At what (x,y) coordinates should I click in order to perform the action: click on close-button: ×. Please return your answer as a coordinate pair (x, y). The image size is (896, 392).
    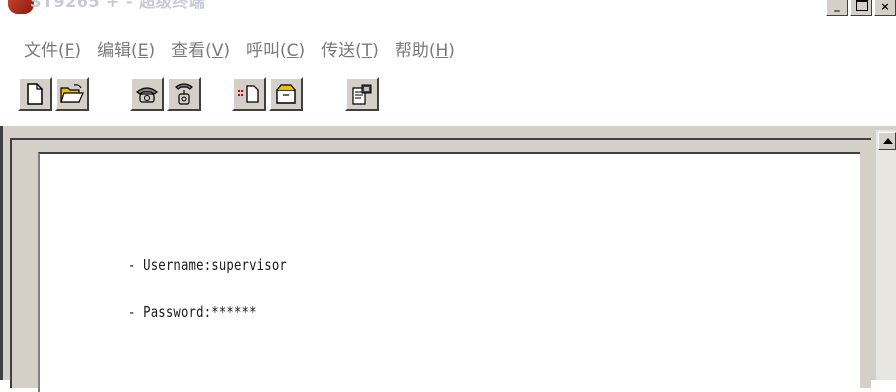
    Looking at the image, I should click on (885, 8).